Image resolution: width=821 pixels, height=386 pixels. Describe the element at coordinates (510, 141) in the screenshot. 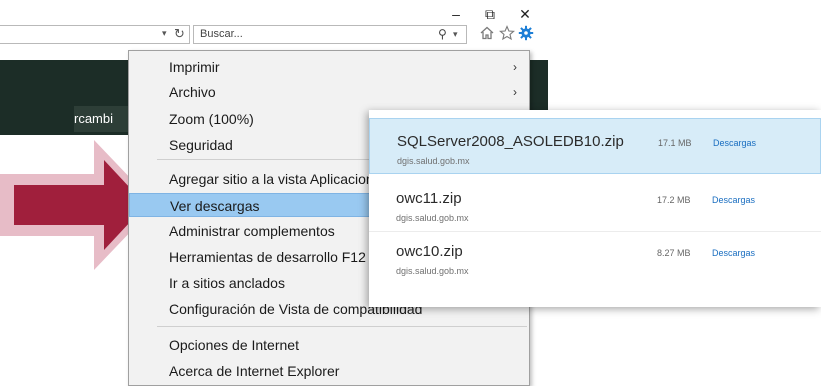

I see `download-filename: SQLServer2008_ASOLEDB10.zip` at that location.